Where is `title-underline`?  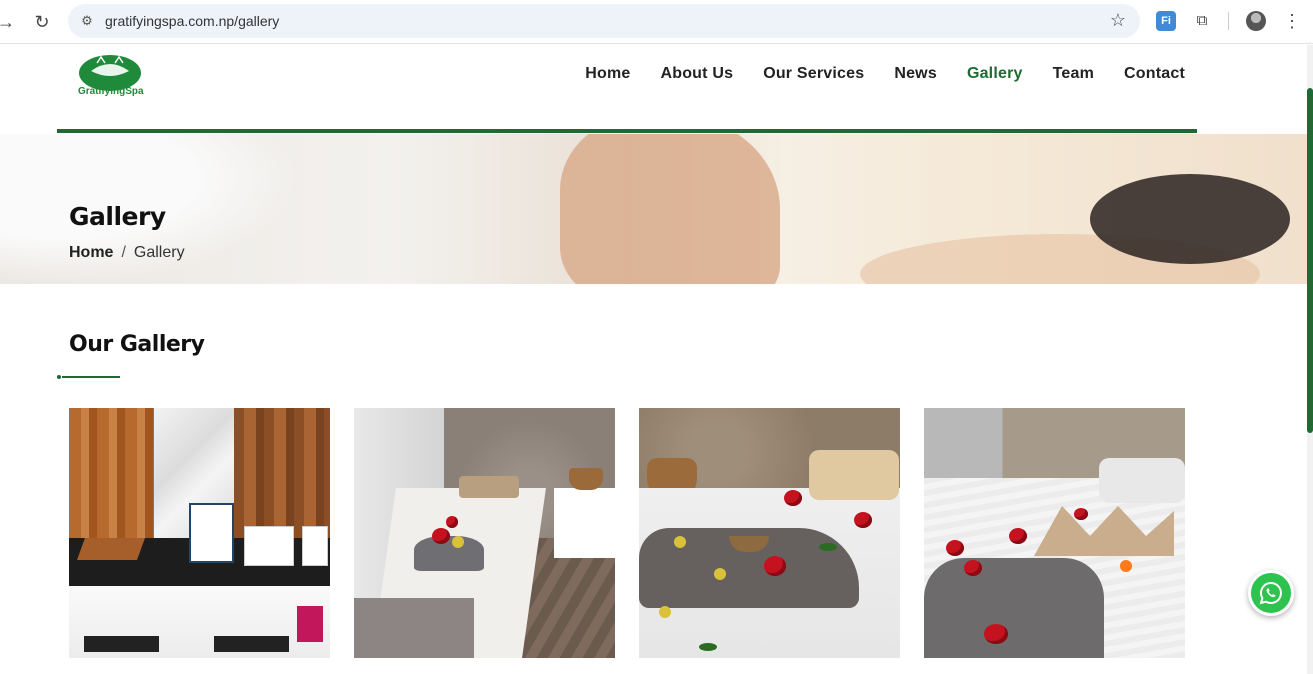 title-underline is located at coordinates (91, 377).